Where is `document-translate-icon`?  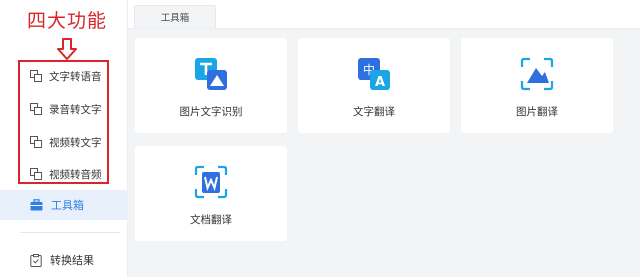 document-translate-icon is located at coordinates (211, 182).